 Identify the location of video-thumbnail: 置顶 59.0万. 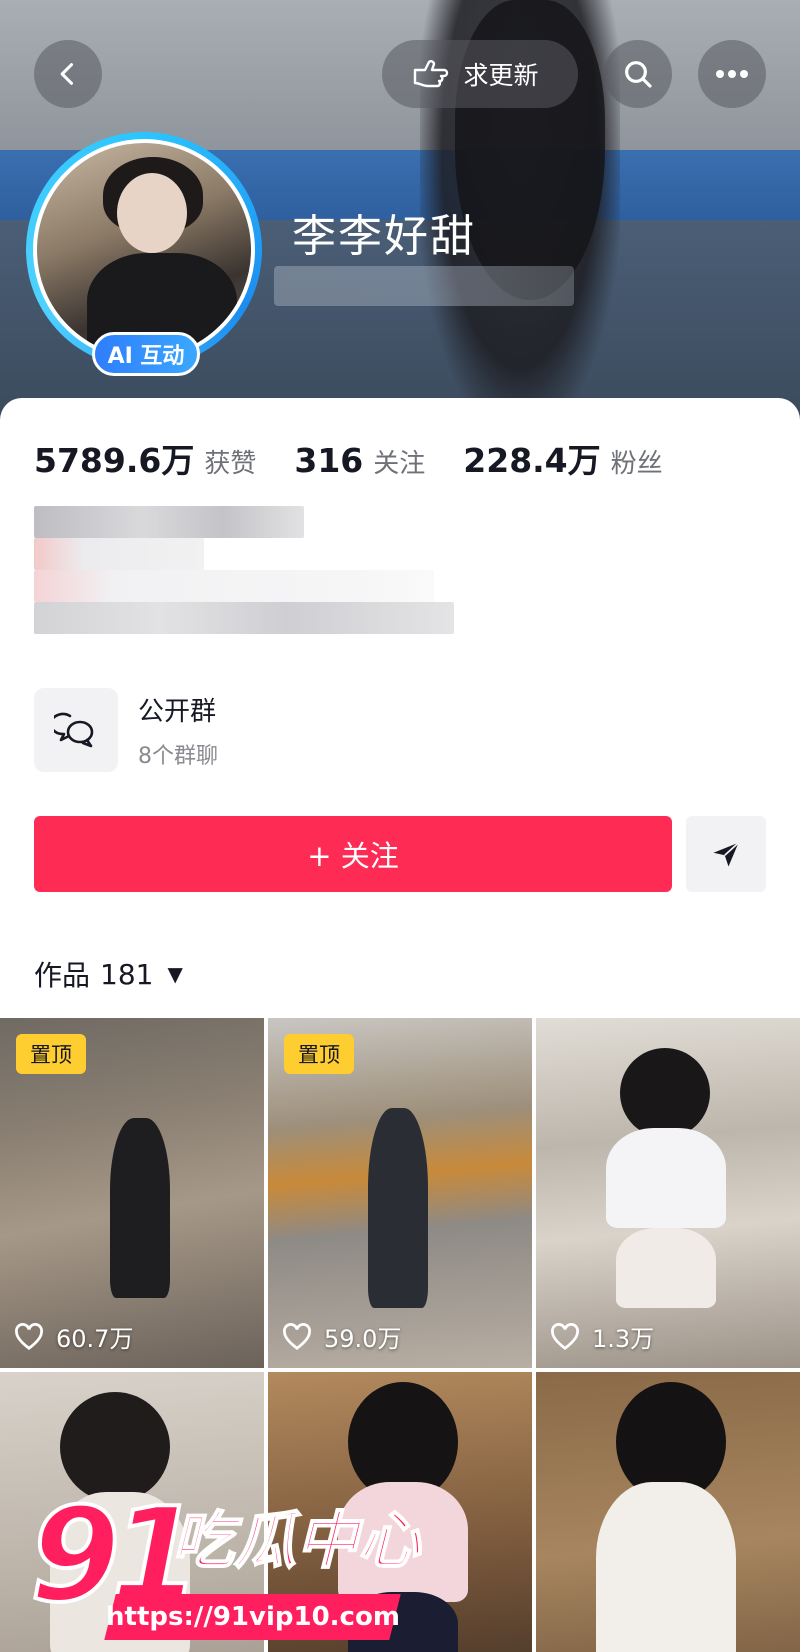
(400, 1193).